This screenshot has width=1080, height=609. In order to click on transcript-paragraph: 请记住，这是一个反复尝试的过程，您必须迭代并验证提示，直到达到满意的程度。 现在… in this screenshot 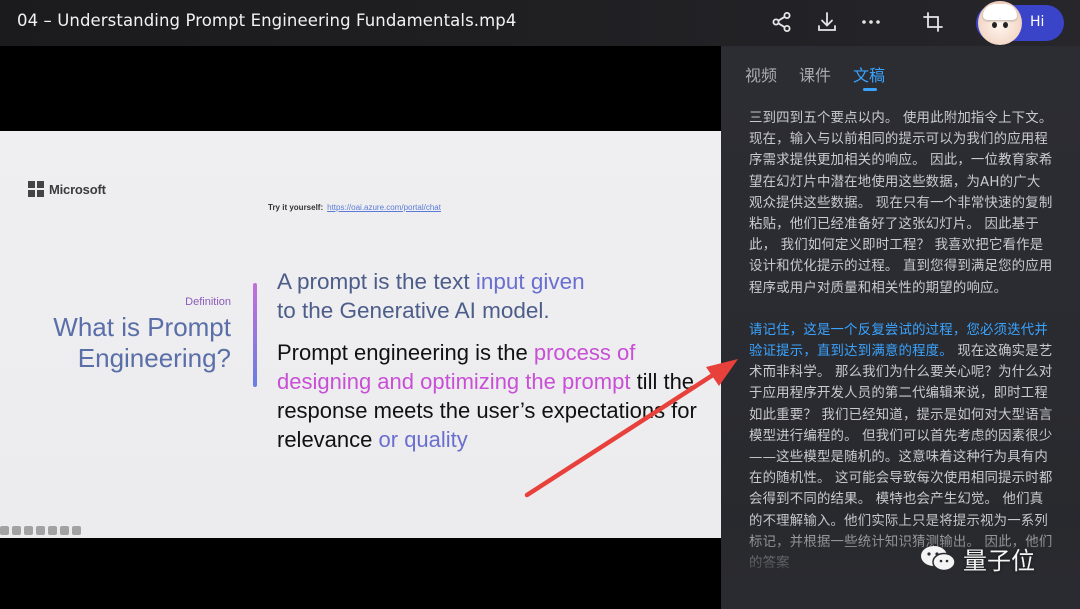, I will do `click(901, 447)`.